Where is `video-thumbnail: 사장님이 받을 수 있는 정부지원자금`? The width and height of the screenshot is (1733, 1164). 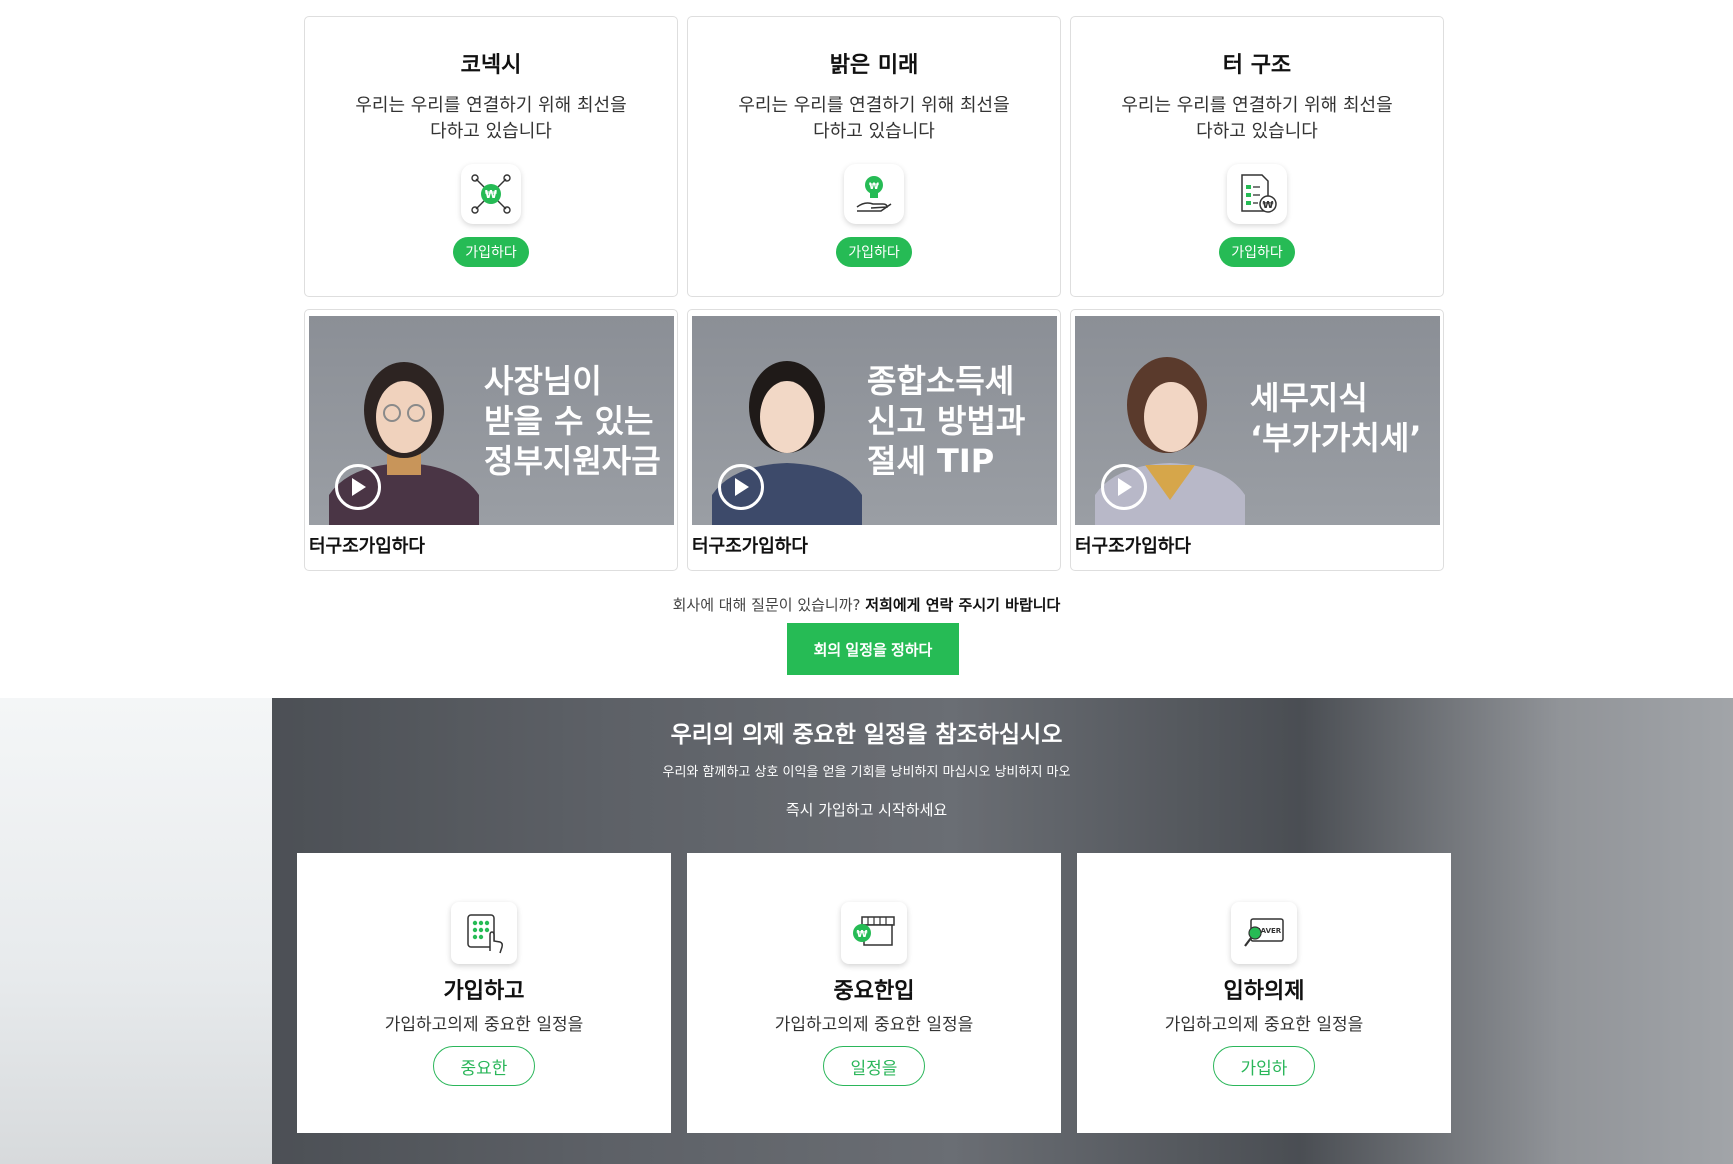
video-thumbnail: 사장님이 받을 수 있는 정부지원자금 is located at coordinates (491, 420).